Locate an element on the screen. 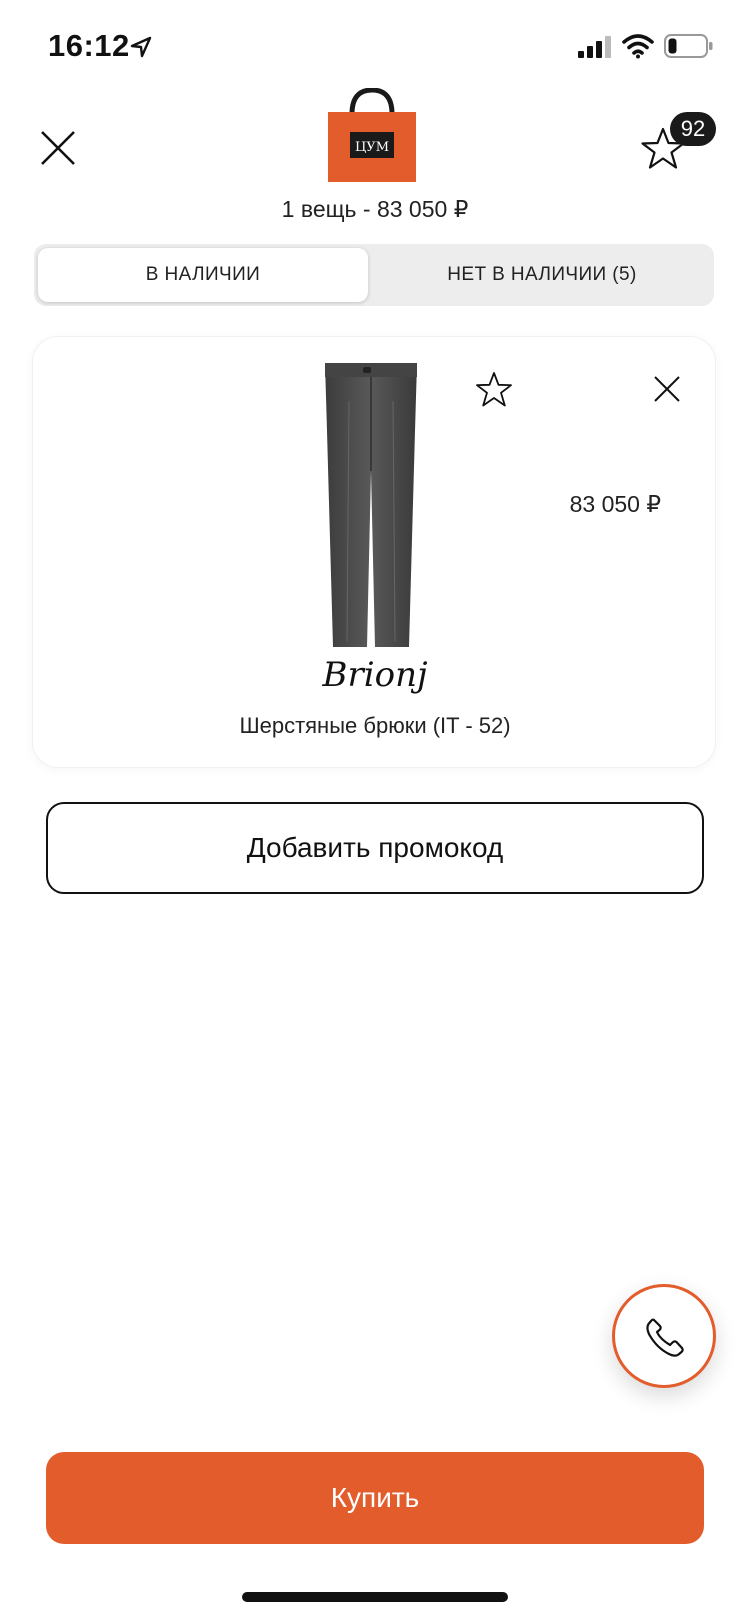 The height and width of the screenshot is (1624, 750). tab-in-stock: В НАЛИЧИИ is located at coordinates (203, 275).